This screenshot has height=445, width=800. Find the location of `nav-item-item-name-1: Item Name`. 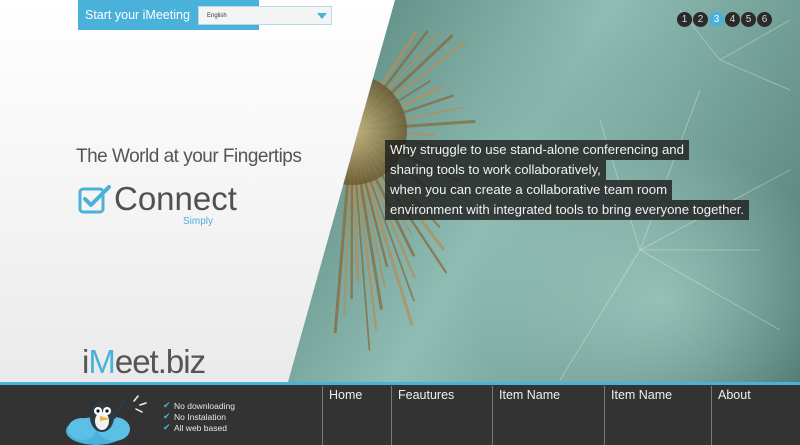

nav-item-item-name-1: Item Name is located at coordinates (547, 415).